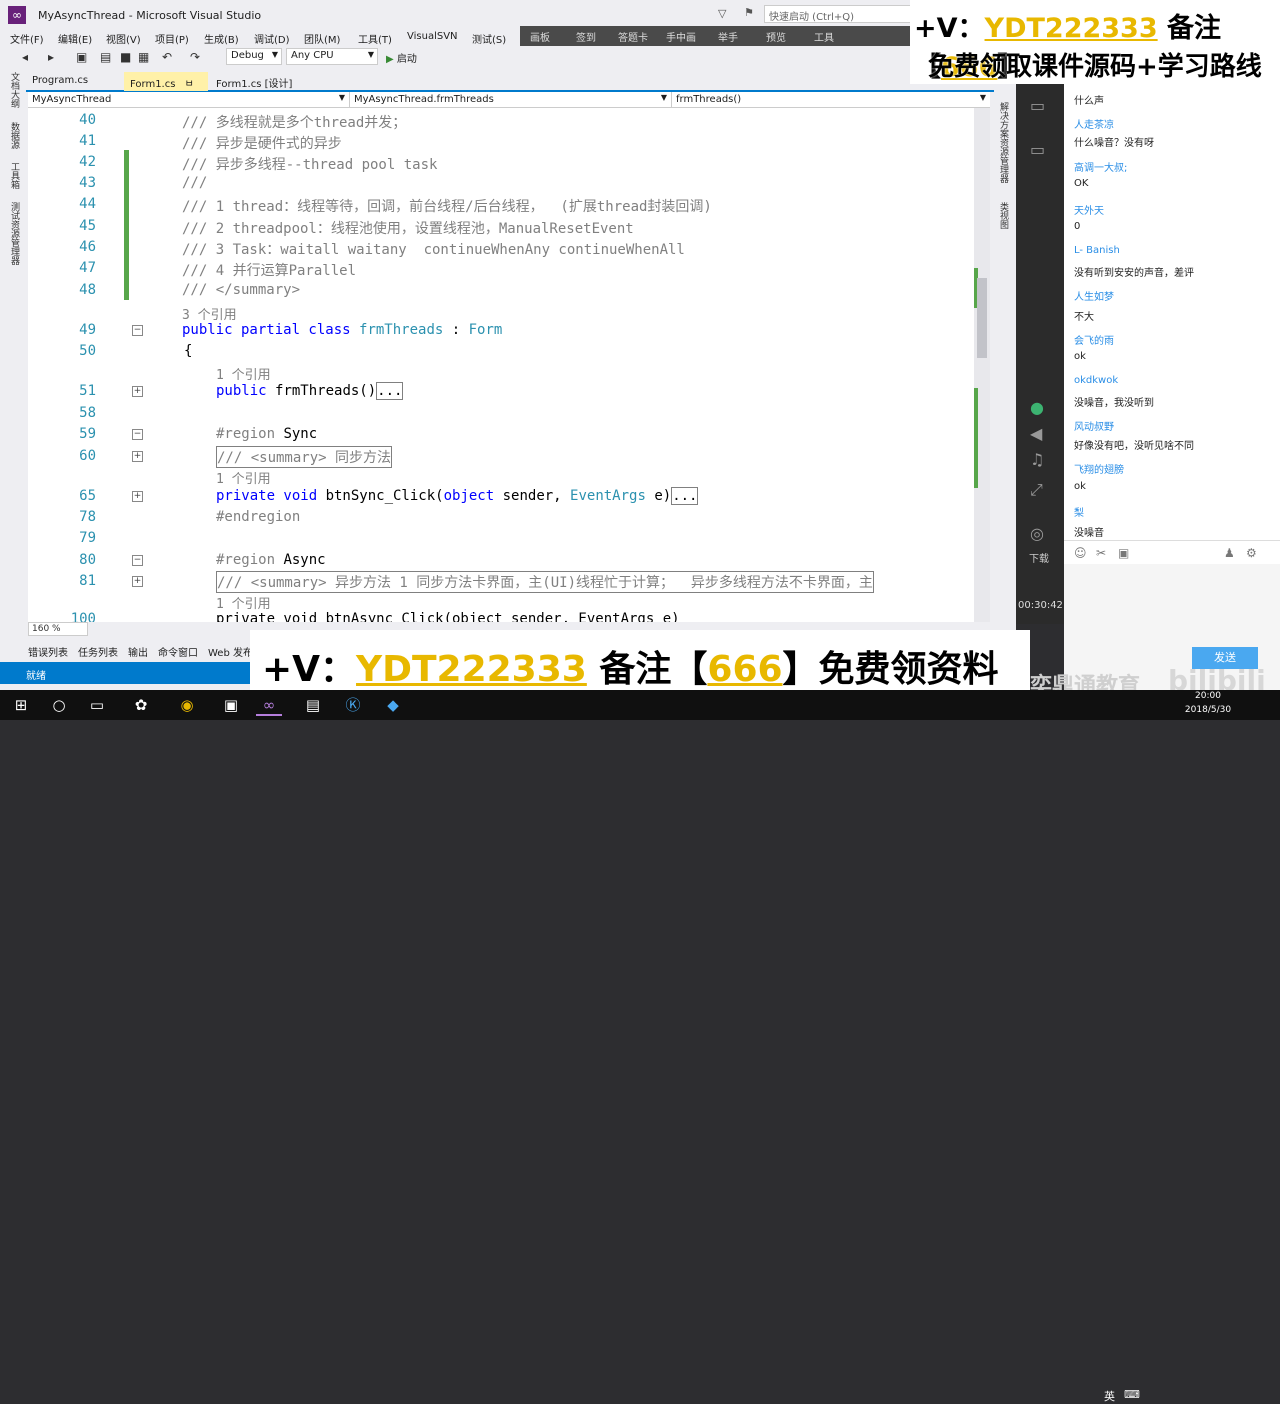  What do you see at coordinates (294, 122) in the screenshot?
I see `code-line: /// 多线程就是多个thread并发；` at bounding box center [294, 122].